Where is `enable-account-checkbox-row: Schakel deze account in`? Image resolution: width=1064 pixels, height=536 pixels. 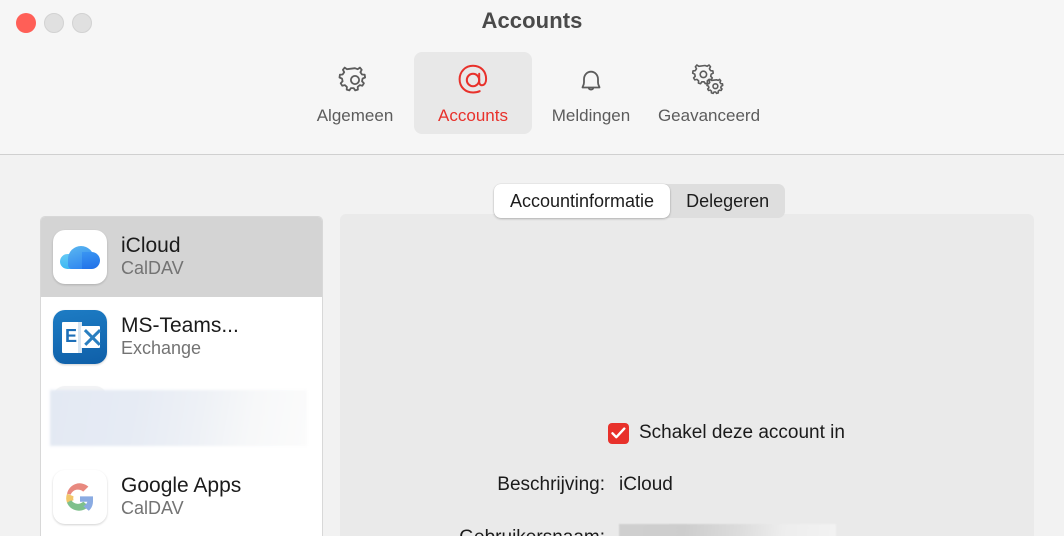
enable-account-checkbox-row: Schakel deze account in is located at coordinates (726, 433).